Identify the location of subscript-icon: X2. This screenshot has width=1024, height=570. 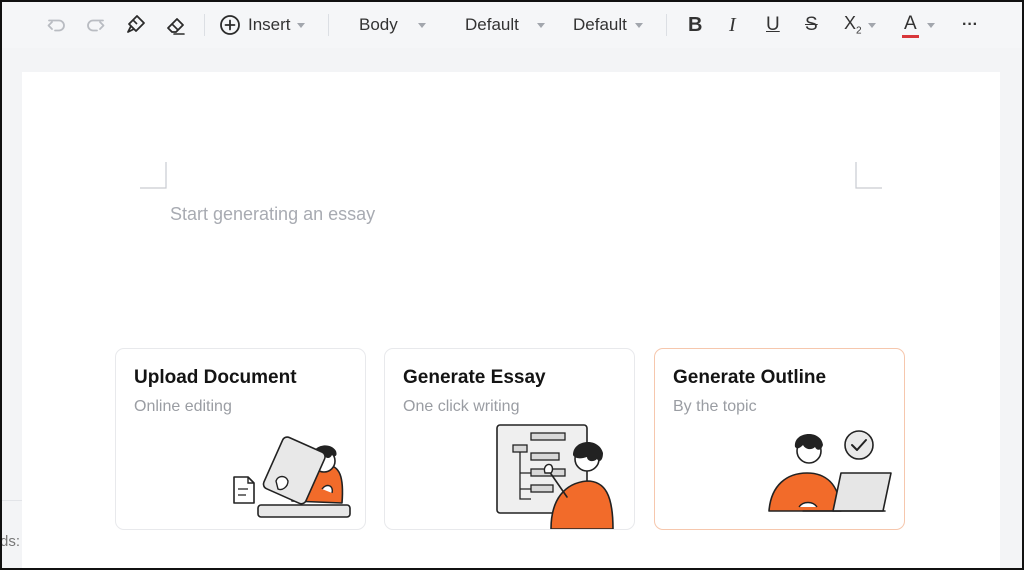
(853, 25).